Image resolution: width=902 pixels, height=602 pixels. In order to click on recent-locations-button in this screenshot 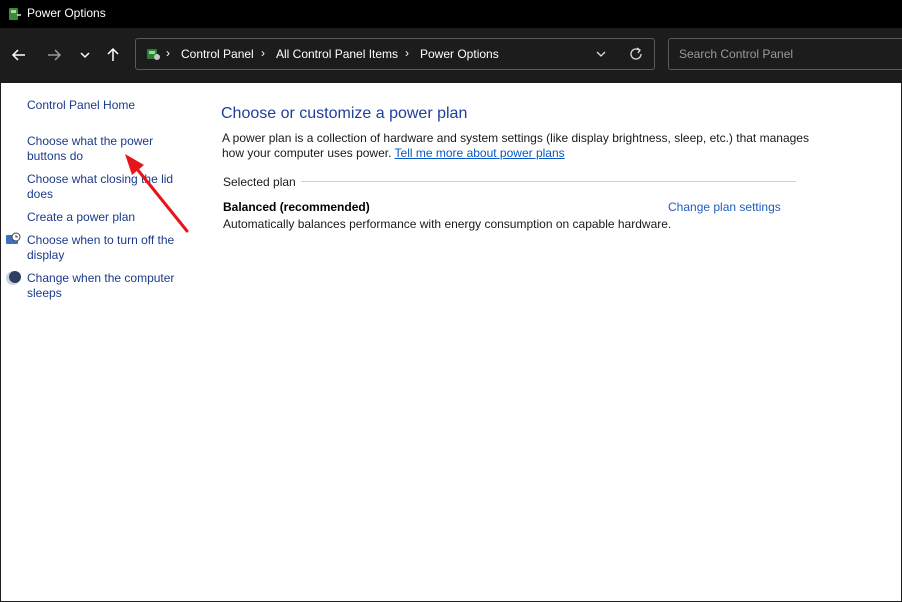, I will do `click(85, 55)`.